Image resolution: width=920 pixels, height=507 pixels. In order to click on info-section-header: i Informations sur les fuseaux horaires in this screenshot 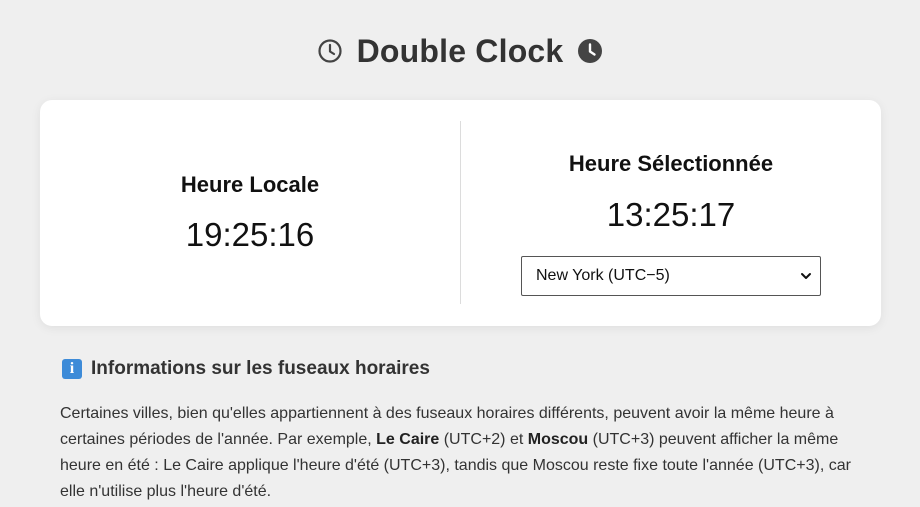, I will do `click(246, 369)`.